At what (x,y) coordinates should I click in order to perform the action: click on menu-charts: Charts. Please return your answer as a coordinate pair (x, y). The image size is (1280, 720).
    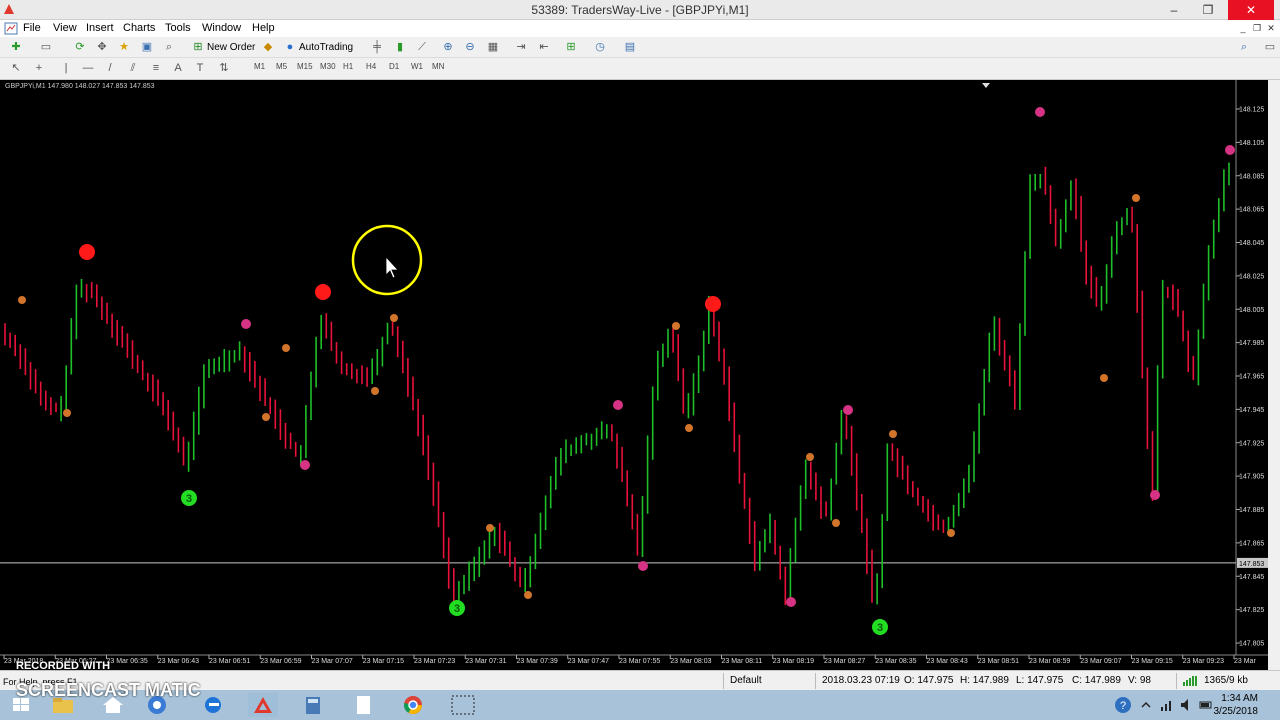
    Looking at the image, I should click on (139, 28).